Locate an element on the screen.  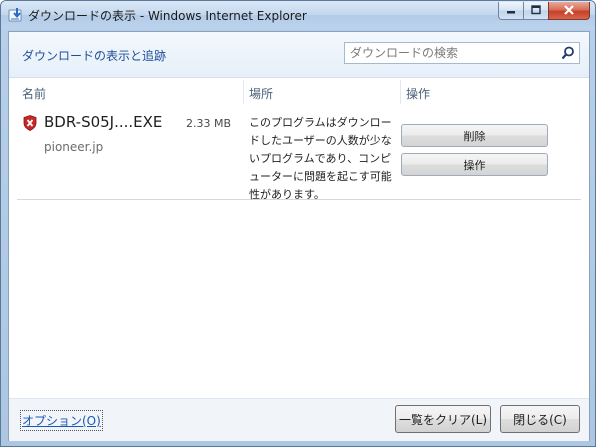
maximize-icon is located at coordinates (536, 11).